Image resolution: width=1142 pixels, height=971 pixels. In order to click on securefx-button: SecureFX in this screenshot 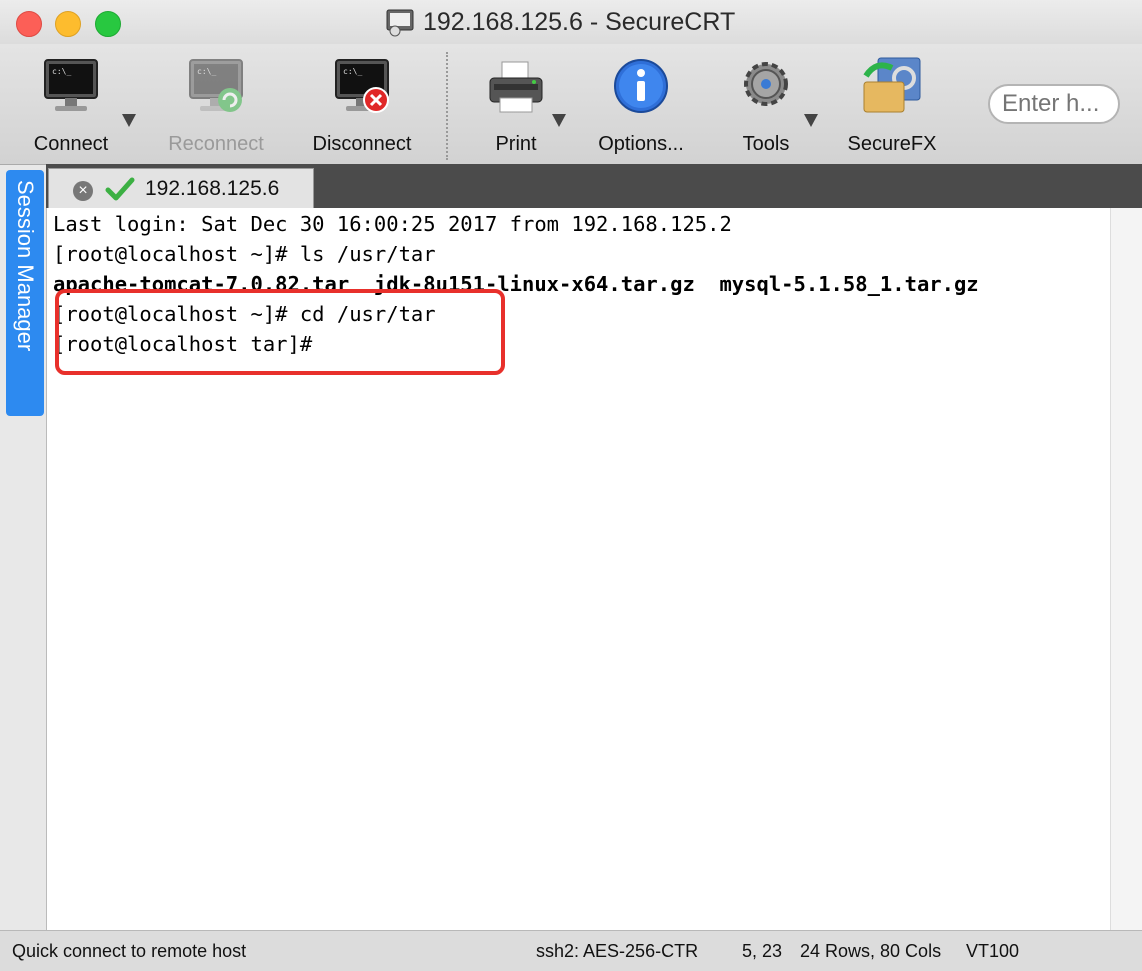, I will do `click(892, 105)`.